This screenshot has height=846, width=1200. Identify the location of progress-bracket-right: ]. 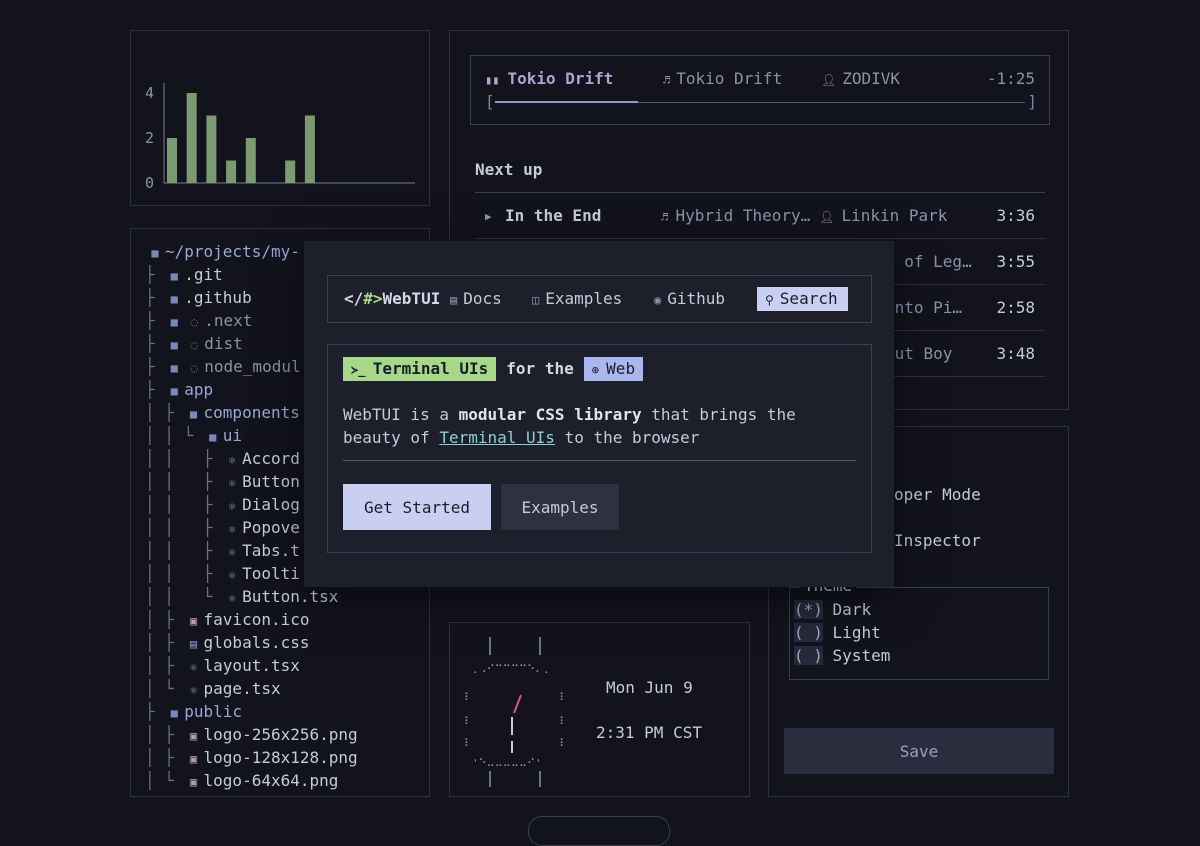
(1032, 101).